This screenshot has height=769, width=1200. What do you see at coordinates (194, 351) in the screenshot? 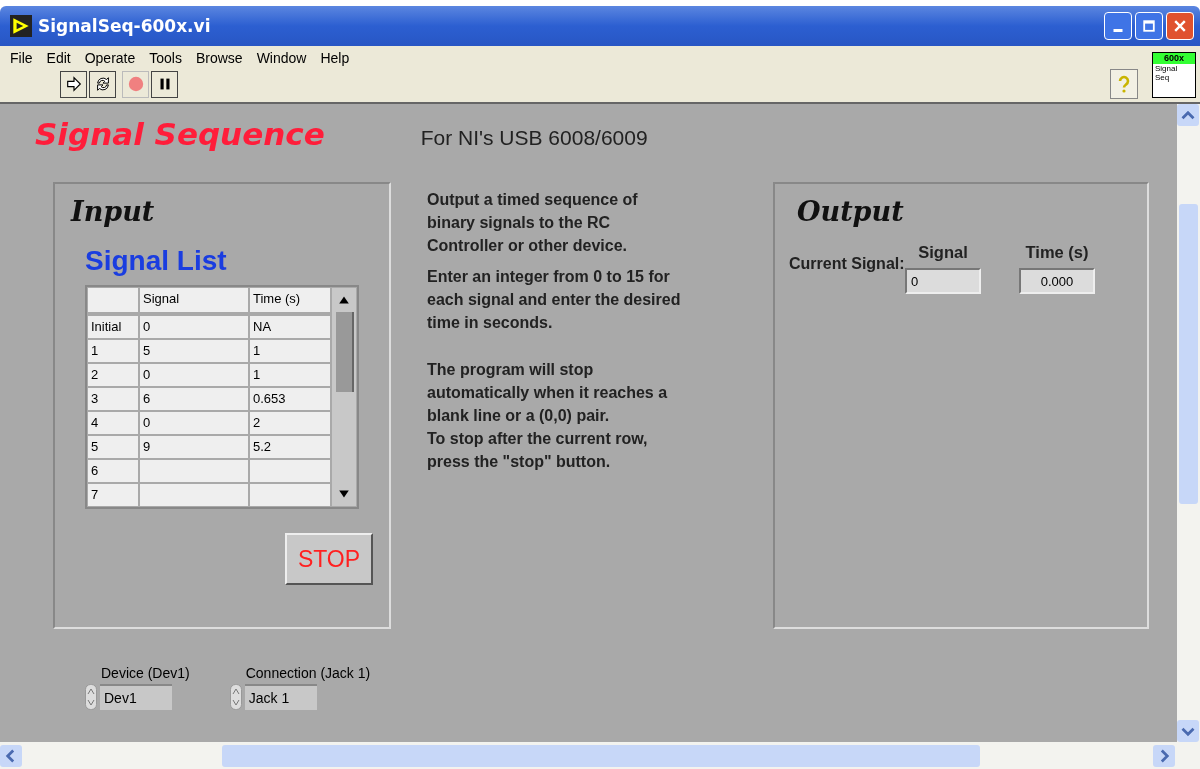
I see `table-cell: 5` at bounding box center [194, 351].